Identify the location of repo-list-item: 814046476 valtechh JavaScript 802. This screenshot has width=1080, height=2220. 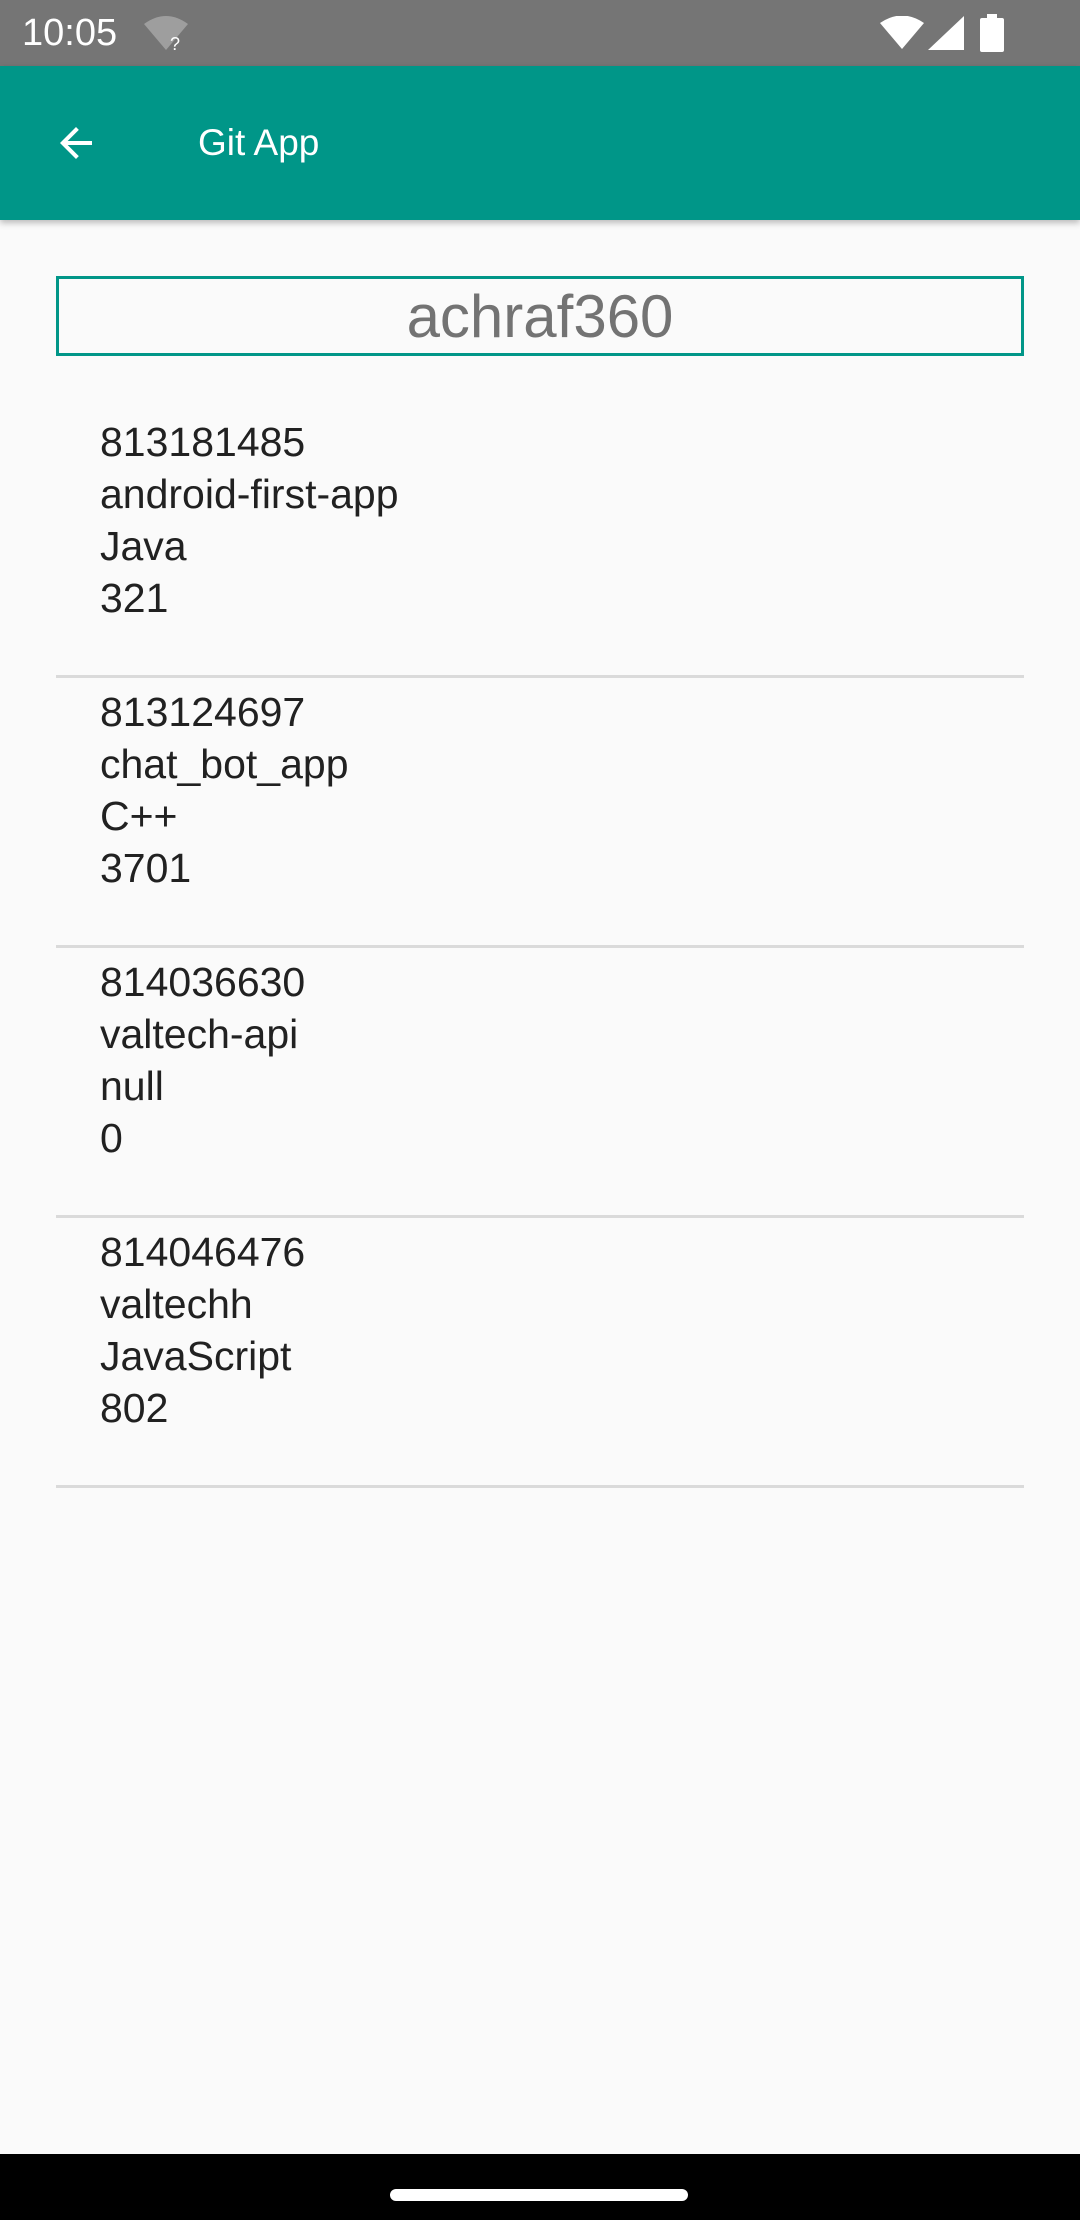
(540, 1353).